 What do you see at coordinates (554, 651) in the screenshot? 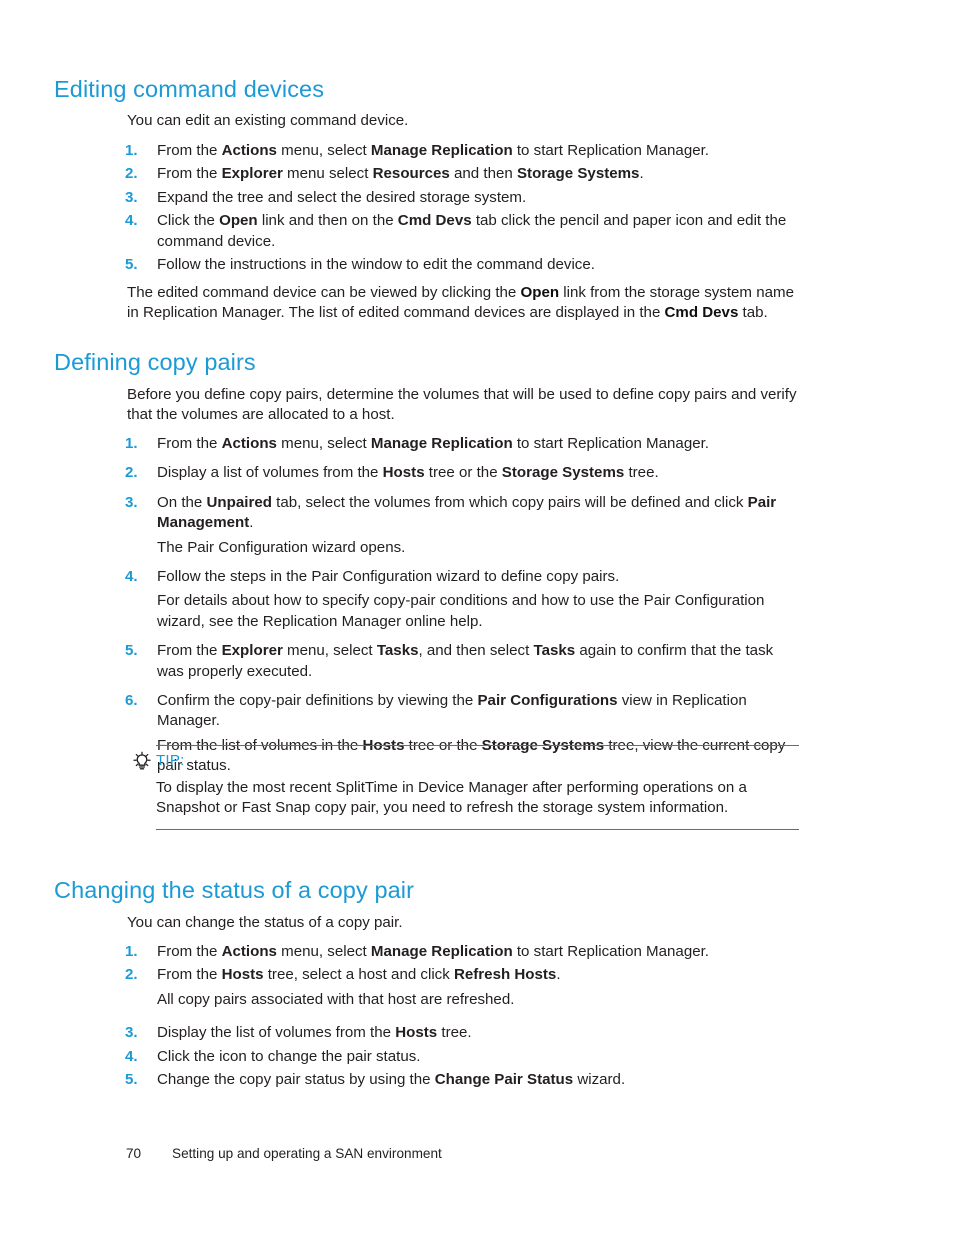
I see `bold-term: Tasks` at bounding box center [554, 651].